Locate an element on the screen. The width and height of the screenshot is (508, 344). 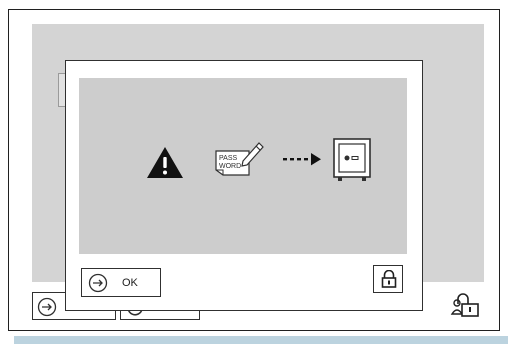
ok-button: OK is located at coordinates (121, 282).